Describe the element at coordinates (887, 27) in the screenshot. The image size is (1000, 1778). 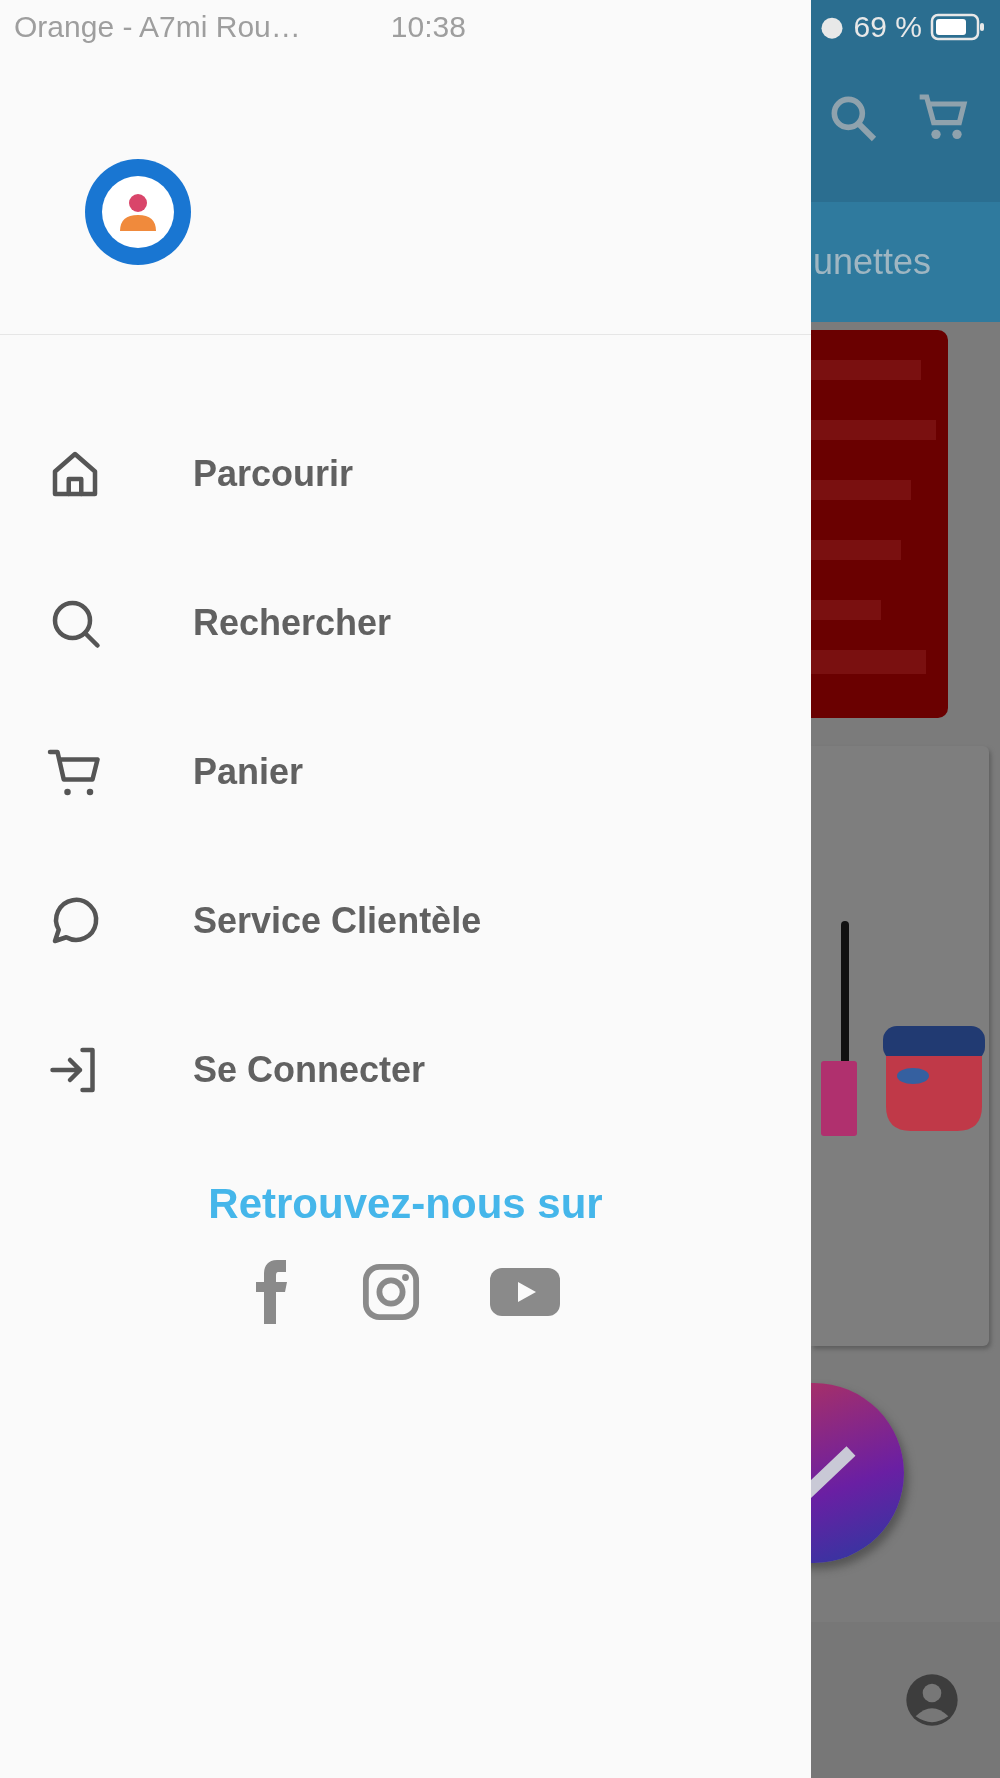
I see `battery-percentage: 69 %` at that location.